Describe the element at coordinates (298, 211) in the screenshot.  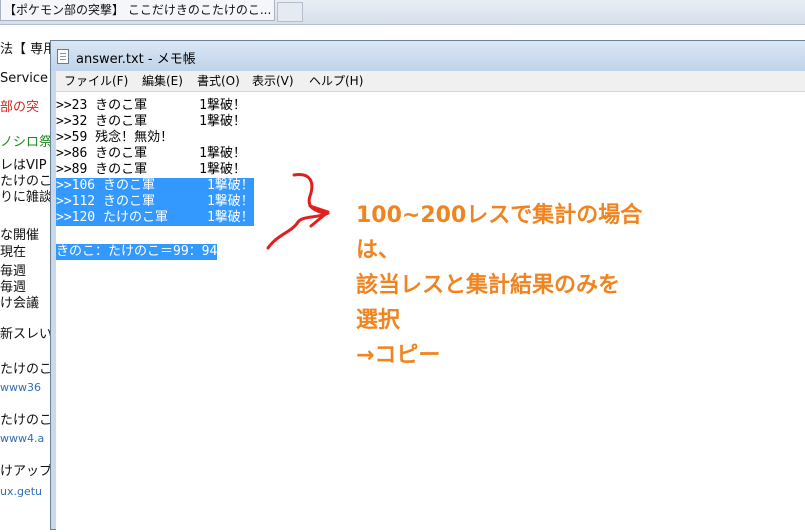
I see `brace-arrow-path` at that location.